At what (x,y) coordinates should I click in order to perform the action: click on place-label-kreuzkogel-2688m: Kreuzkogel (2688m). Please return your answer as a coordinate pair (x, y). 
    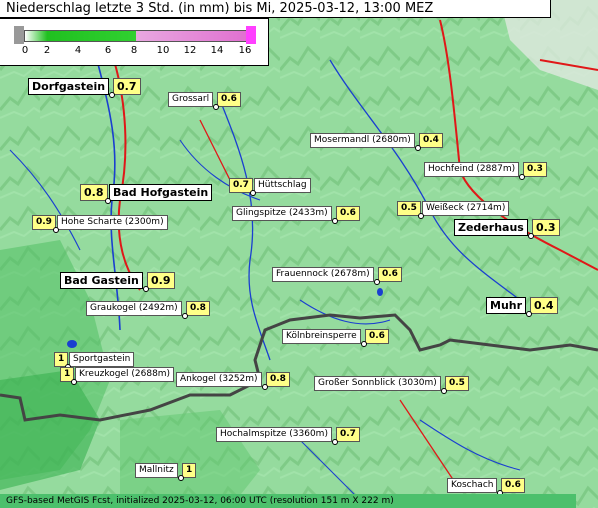
    Looking at the image, I should click on (125, 374).